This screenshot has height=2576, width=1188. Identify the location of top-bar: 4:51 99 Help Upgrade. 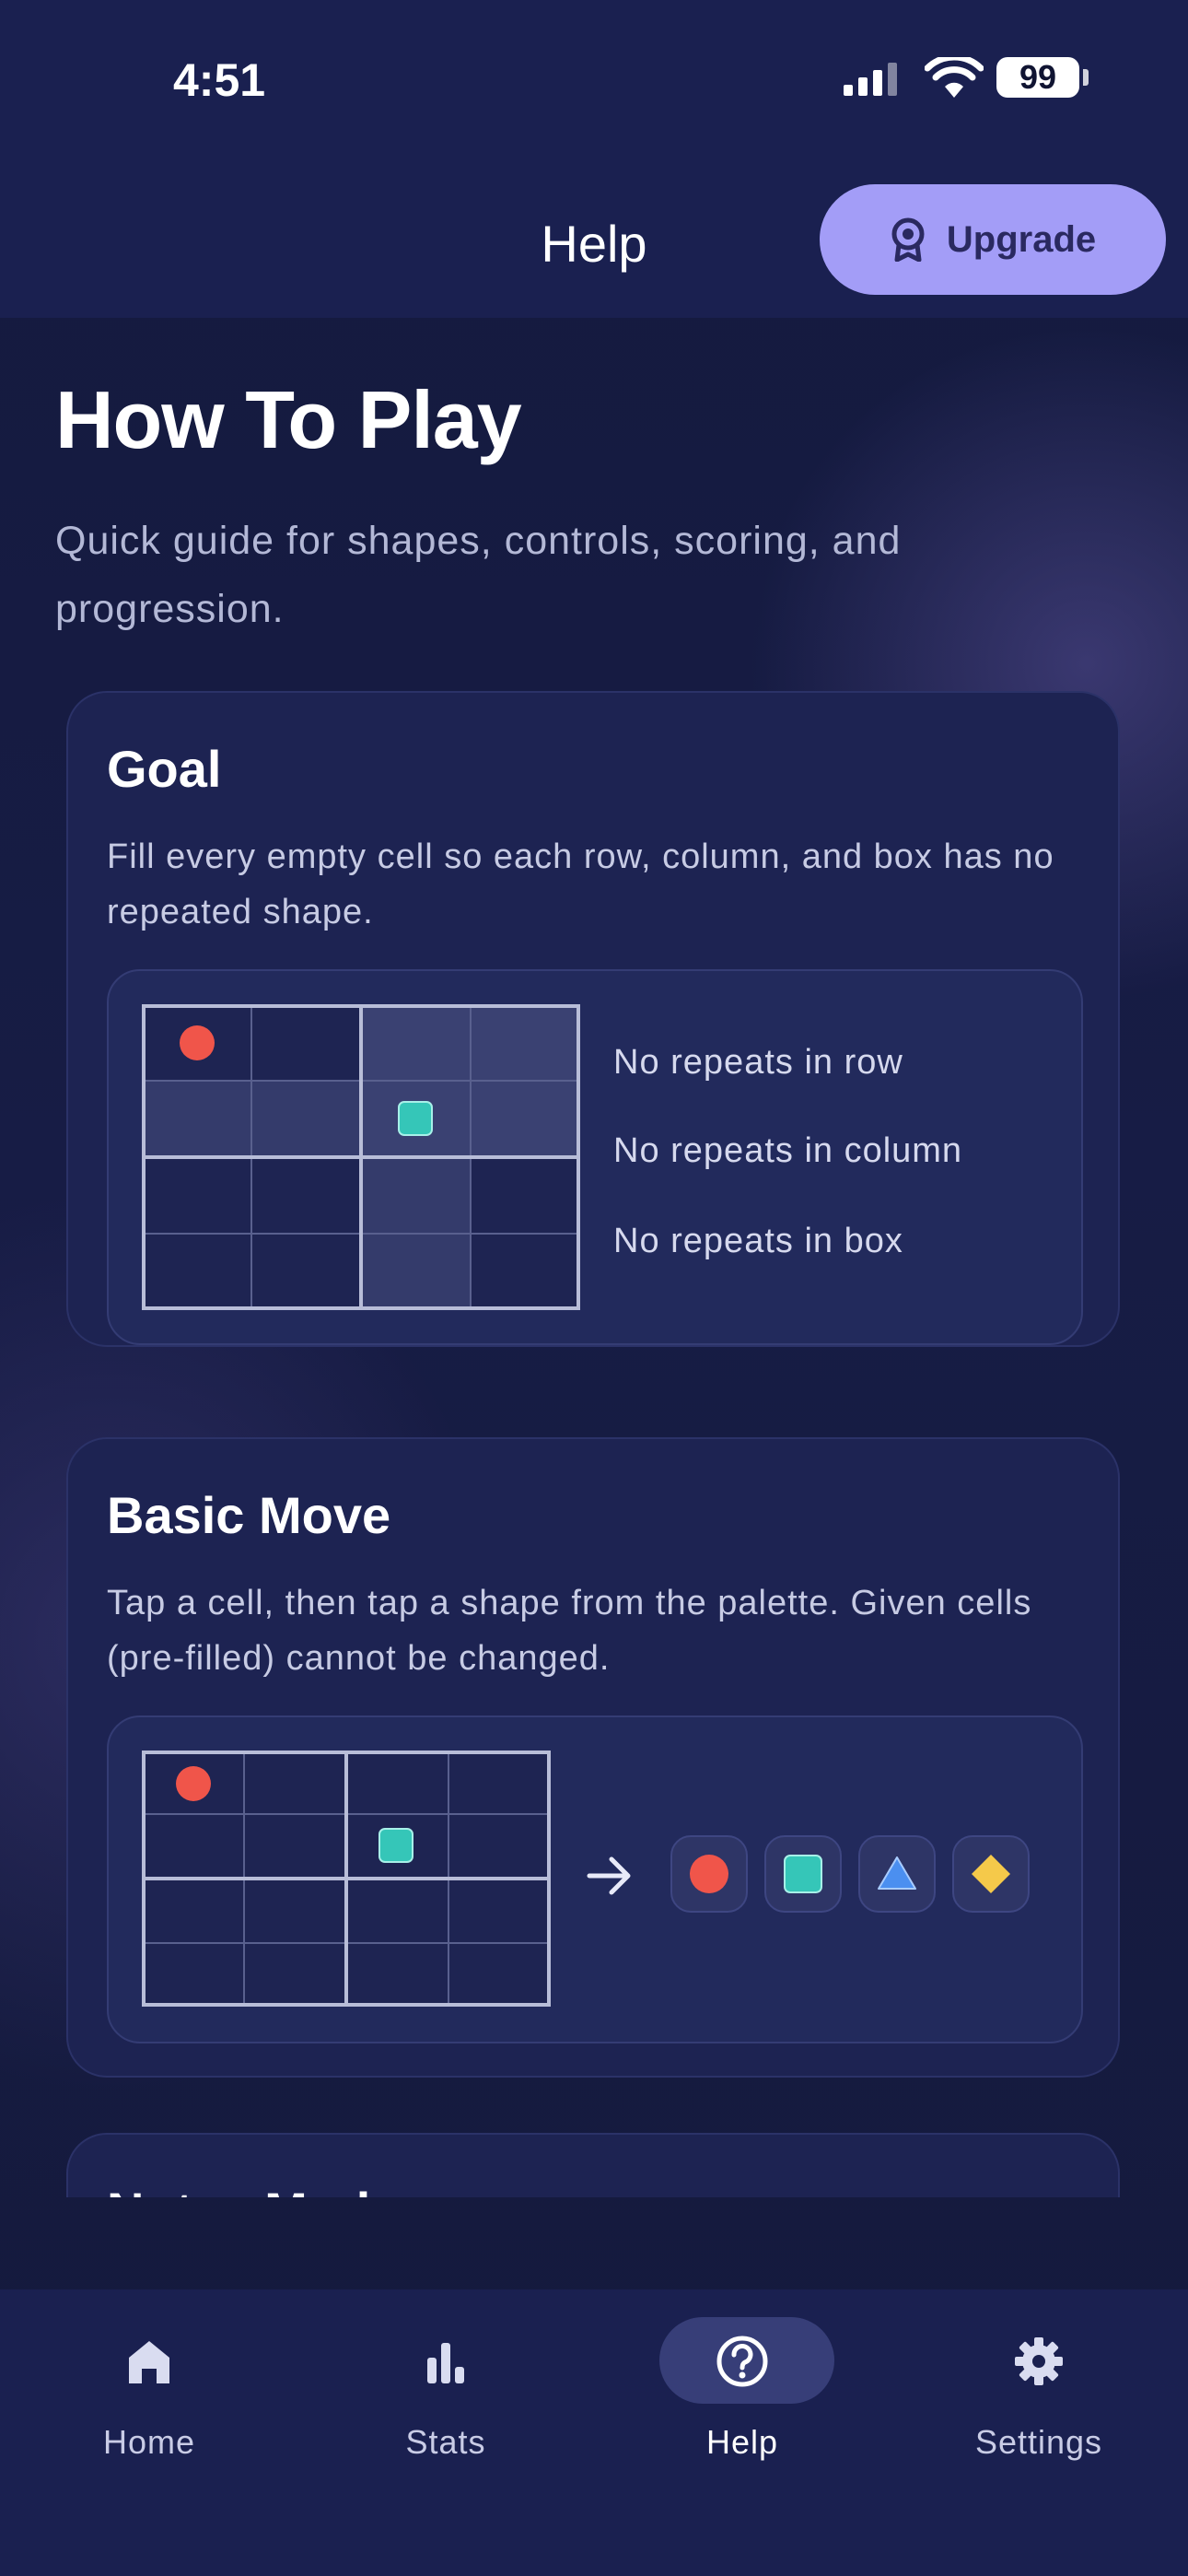
(594, 159).